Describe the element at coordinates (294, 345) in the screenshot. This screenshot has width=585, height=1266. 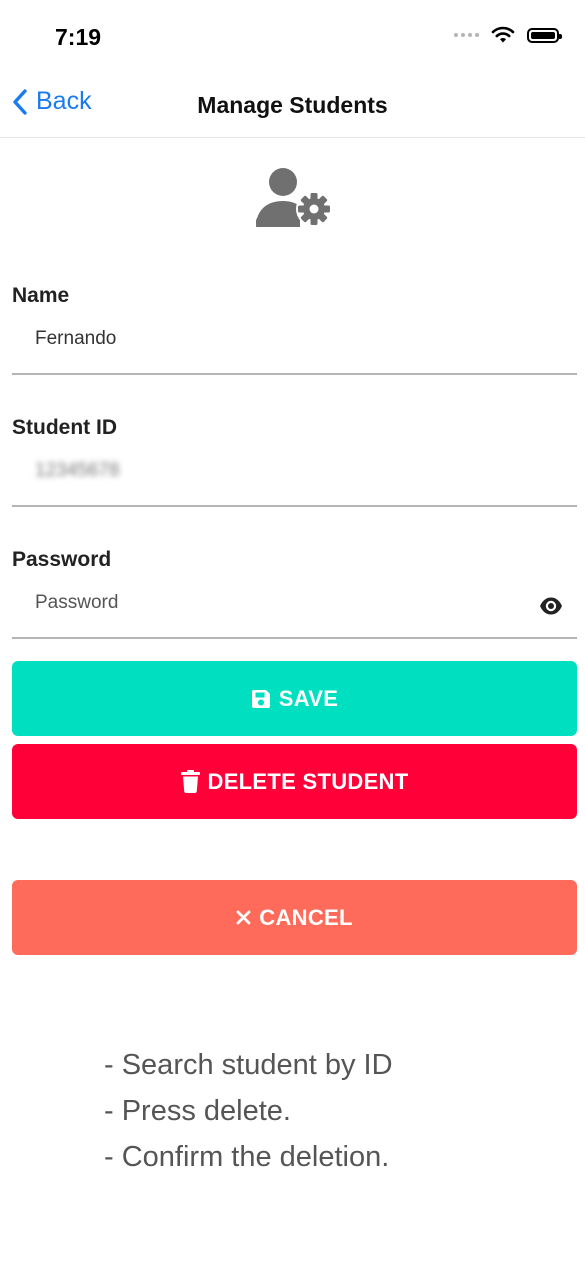
I see `name-field: Fernando` at that location.